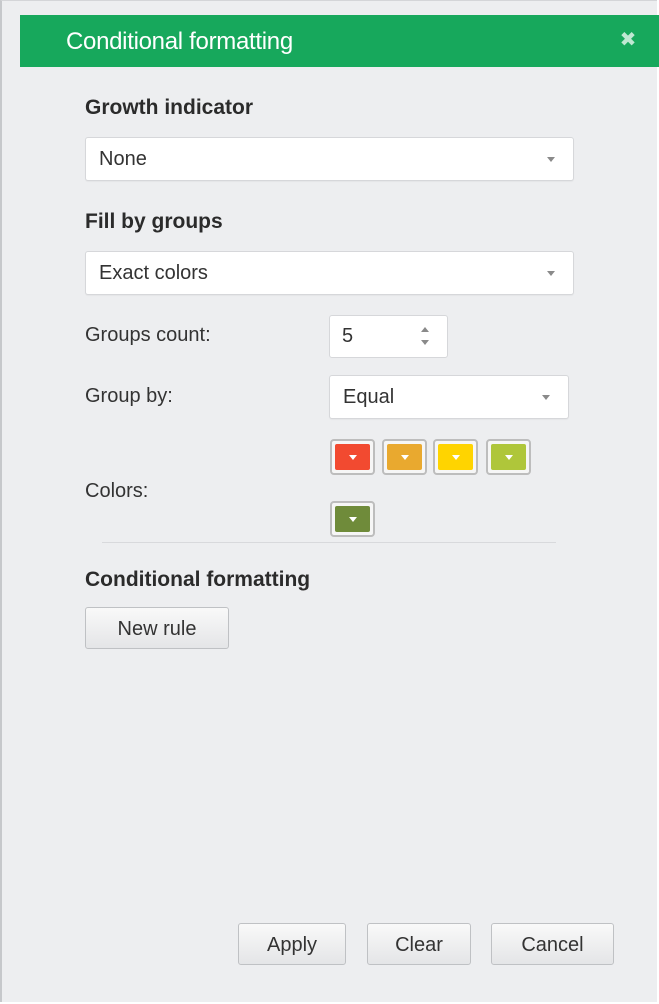 The image size is (659, 1004). Describe the element at coordinates (329, 159) in the screenshot. I see `growth-indicator-select: None` at that location.